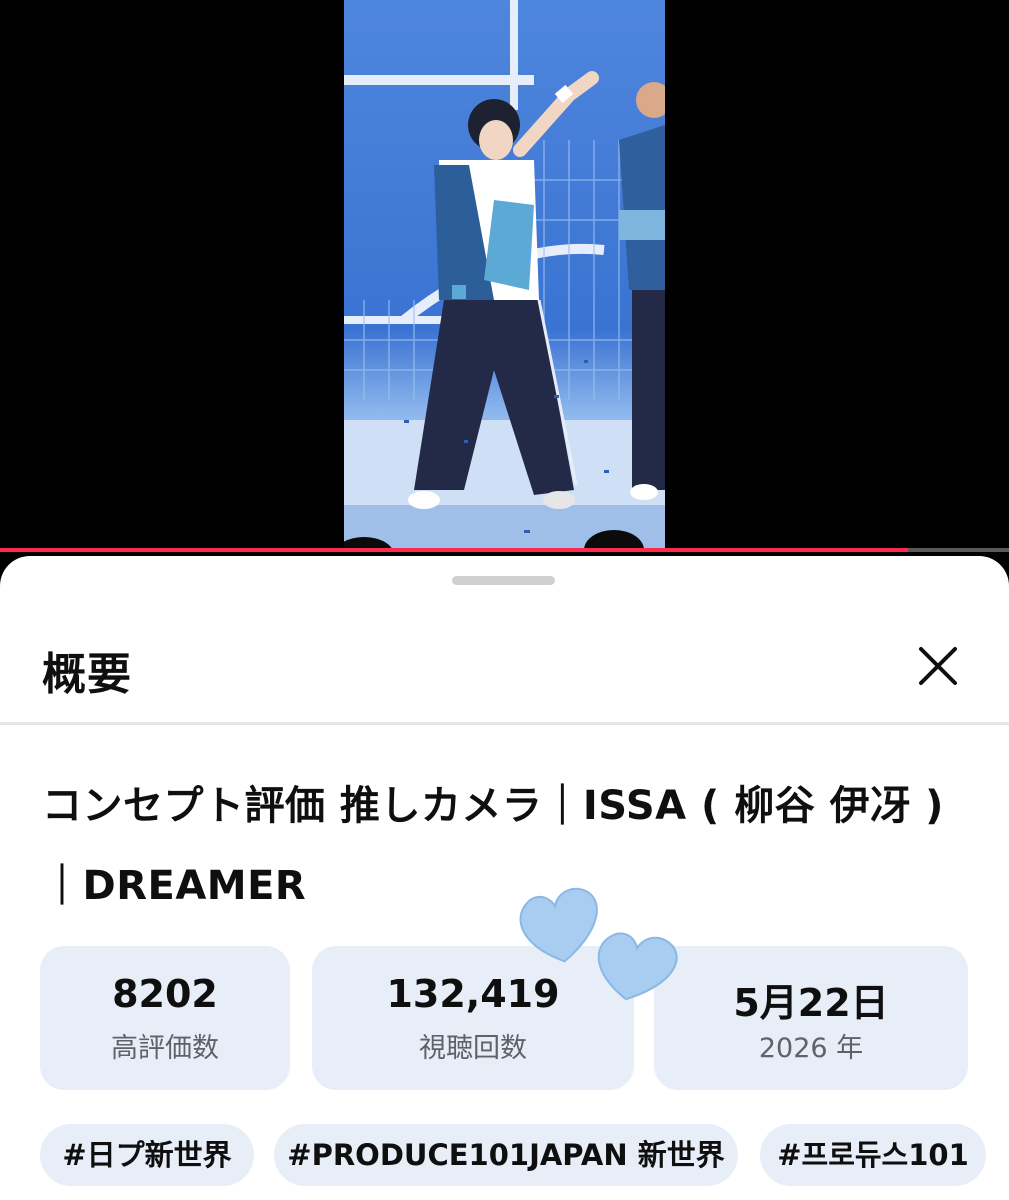 The height and width of the screenshot is (1200, 1009). I want to click on sheet-drag-handle, so click(503, 580).